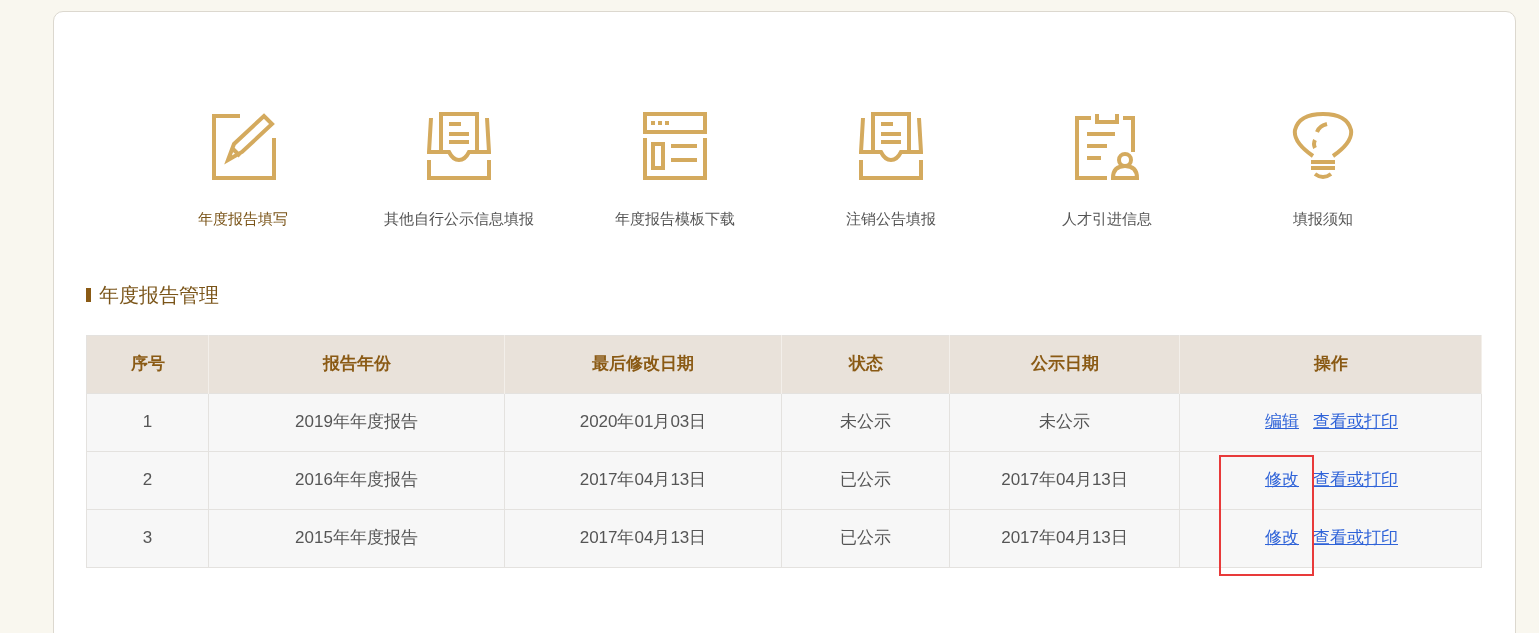 The image size is (1539, 633). What do you see at coordinates (147, 480) in the screenshot?
I see `table-cell: 2` at bounding box center [147, 480].